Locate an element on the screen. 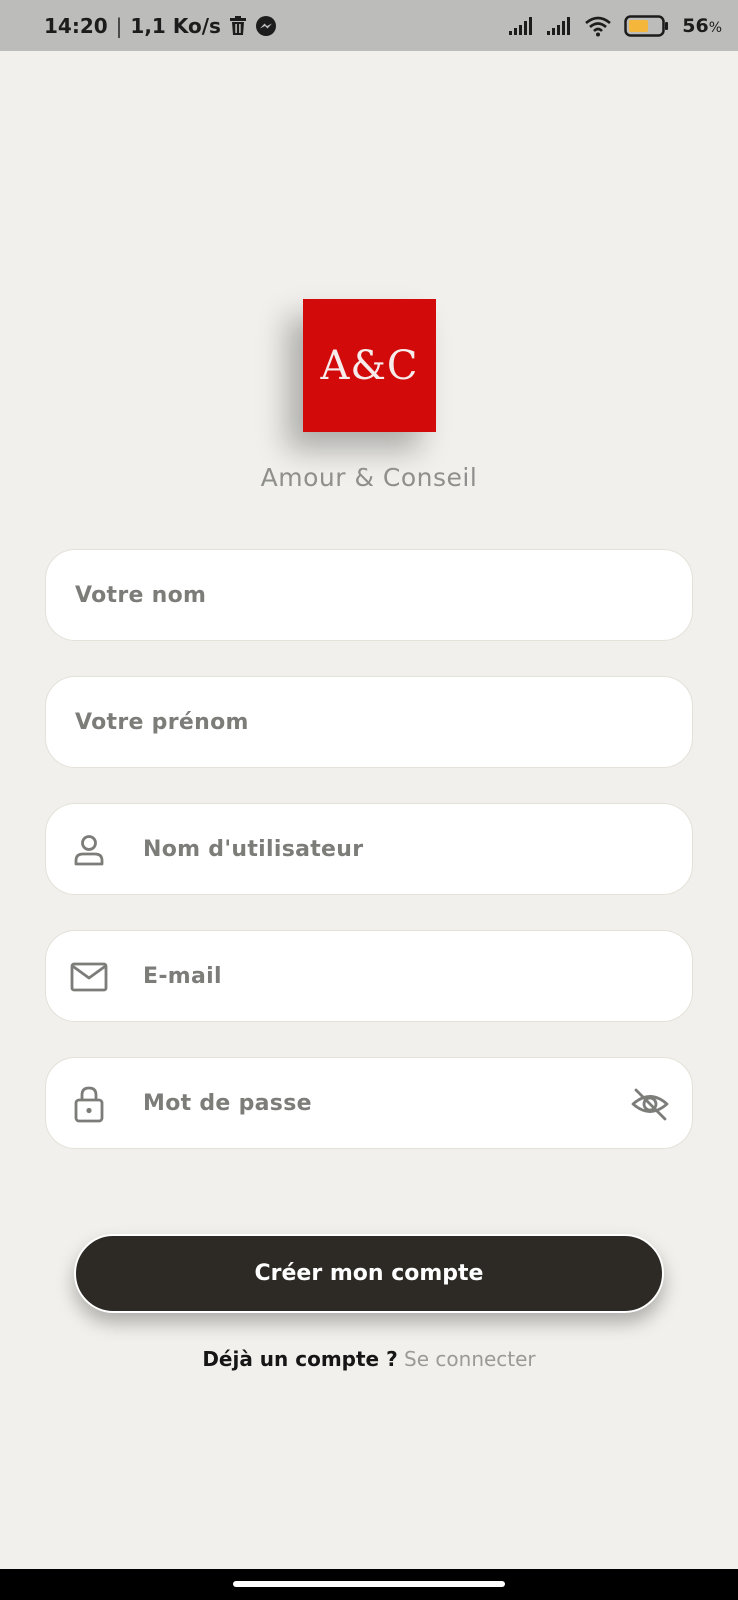 The height and width of the screenshot is (1600, 738). first-name-input is located at coordinates (368, 722).